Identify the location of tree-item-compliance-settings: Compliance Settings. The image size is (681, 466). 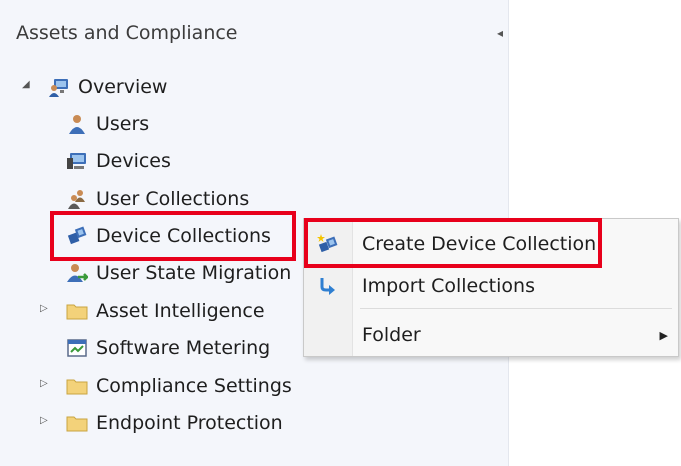
(179, 386).